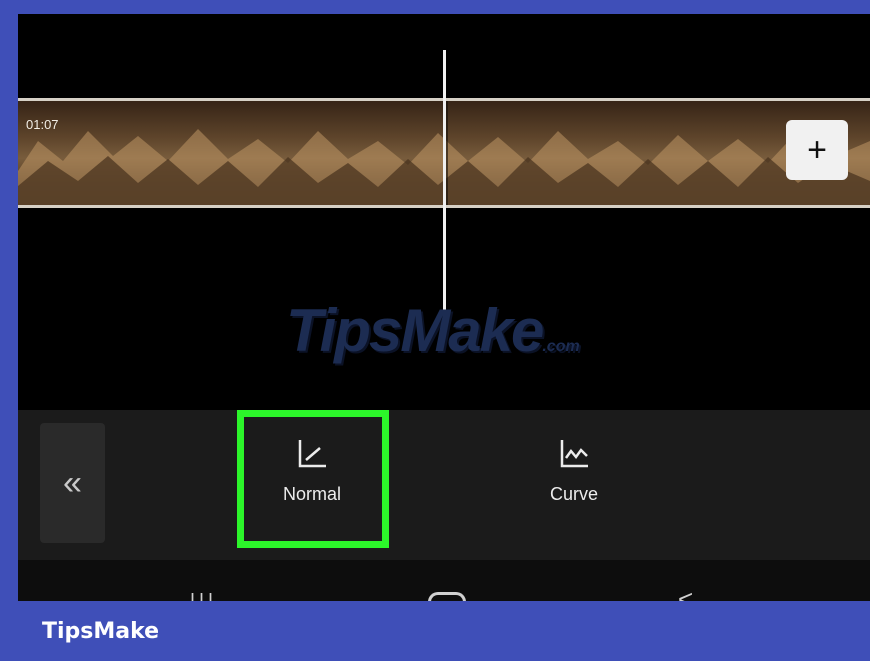  Describe the element at coordinates (685, 592) in the screenshot. I see `back-button: <` at that location.